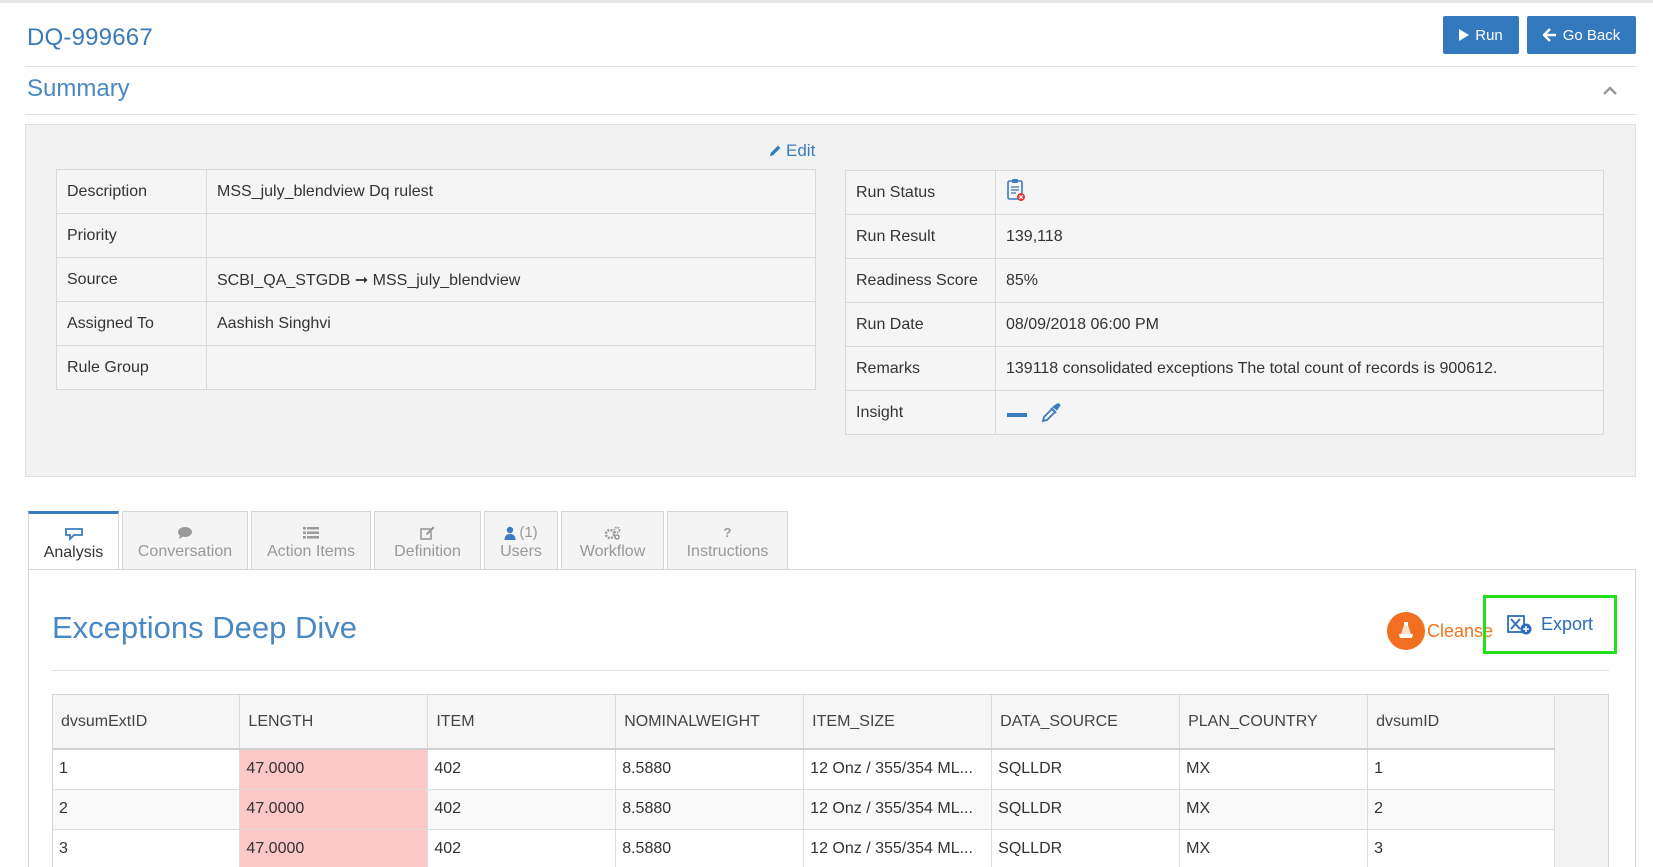 Image resolution: width=1653 pixels, height=867 pixels. Describe the element at coordinates (710, 722) in the screenshot. I see `column-header: NOMINALWEIGHT` at that location.